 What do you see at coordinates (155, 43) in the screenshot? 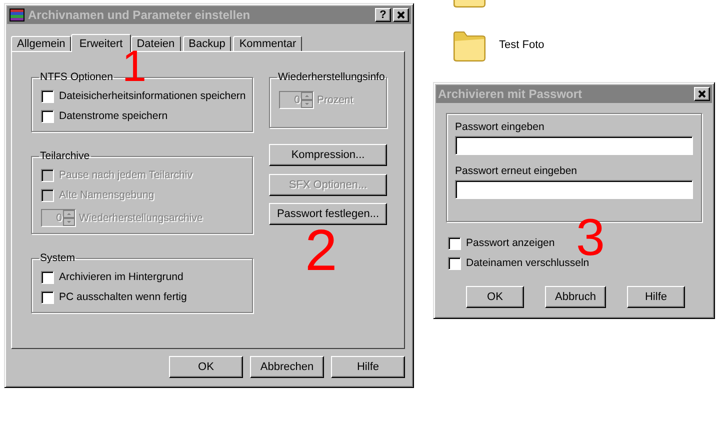
I see `tab: Dateien` at bounding box center [155, 43].